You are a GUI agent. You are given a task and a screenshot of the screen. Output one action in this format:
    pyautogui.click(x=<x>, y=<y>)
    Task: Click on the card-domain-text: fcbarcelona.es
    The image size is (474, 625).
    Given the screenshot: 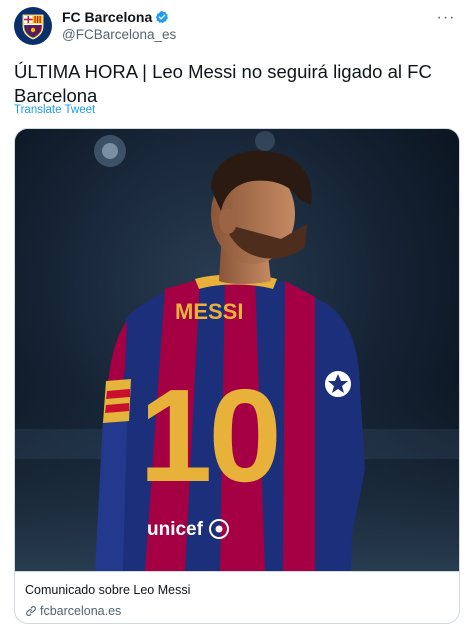 What is the action you would take?
    pyautogui.click(x=81, y=611)
    